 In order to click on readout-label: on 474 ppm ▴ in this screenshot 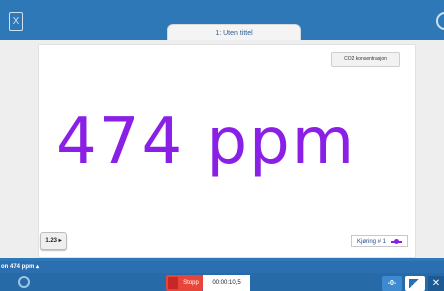, I will do `click(20, 267)`.